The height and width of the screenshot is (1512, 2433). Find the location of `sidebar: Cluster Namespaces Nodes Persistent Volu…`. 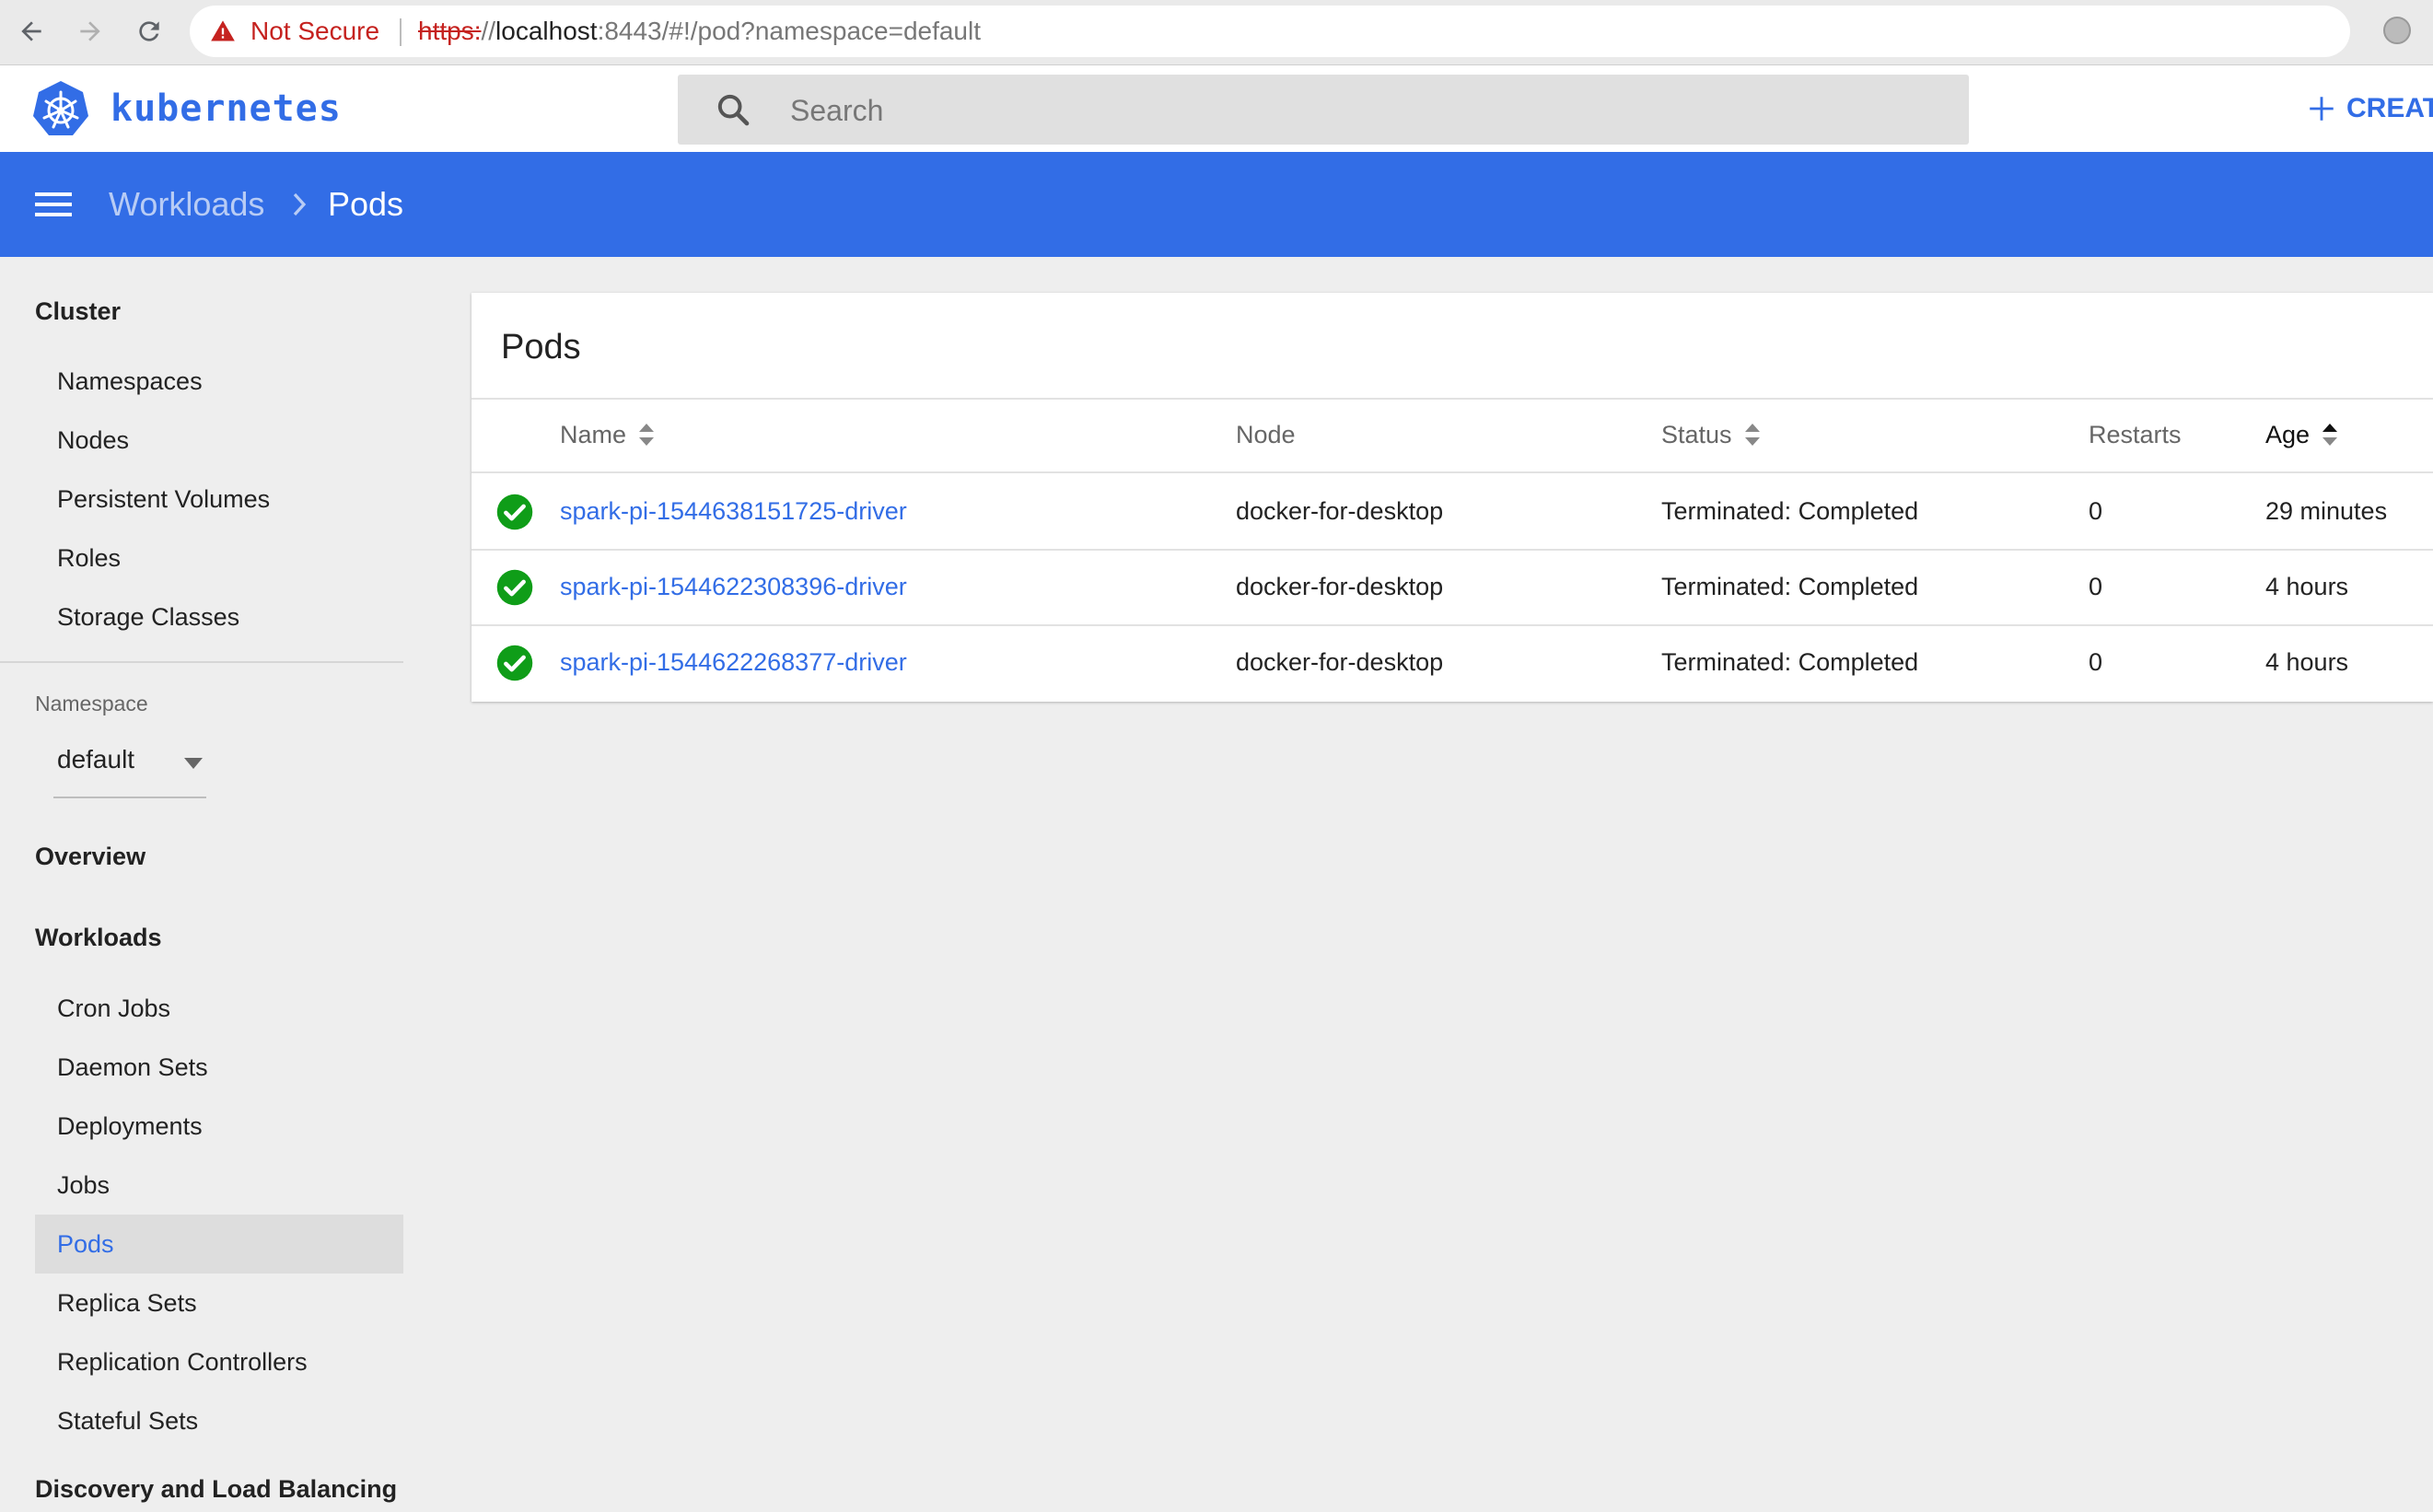

sidebar: Cluster Namespaces Nodes Persistent Volu… is located at coordinates (216, 885).